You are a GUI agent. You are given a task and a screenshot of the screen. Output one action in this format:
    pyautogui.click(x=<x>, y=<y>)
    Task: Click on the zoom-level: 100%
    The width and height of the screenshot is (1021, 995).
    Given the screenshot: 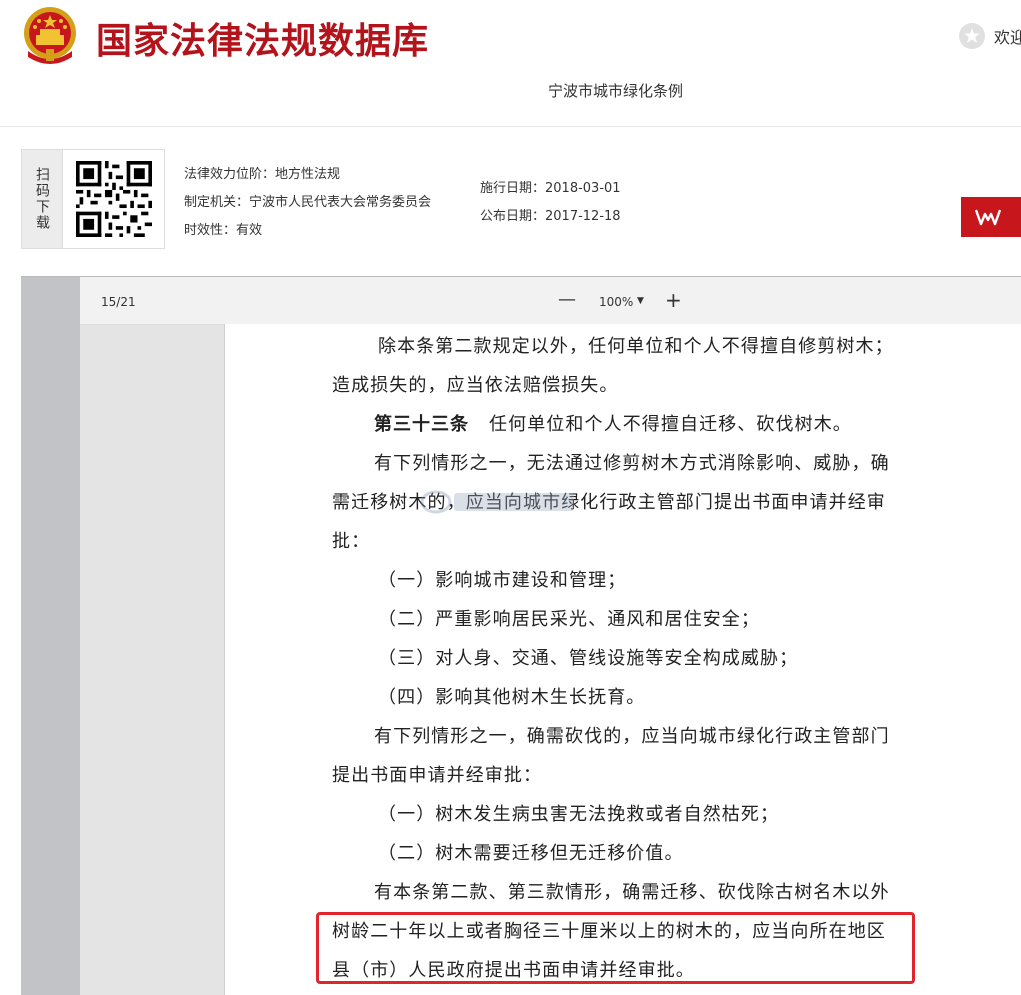 What is the action you would take?
    pyautogui.click(x=616, y=302)
    